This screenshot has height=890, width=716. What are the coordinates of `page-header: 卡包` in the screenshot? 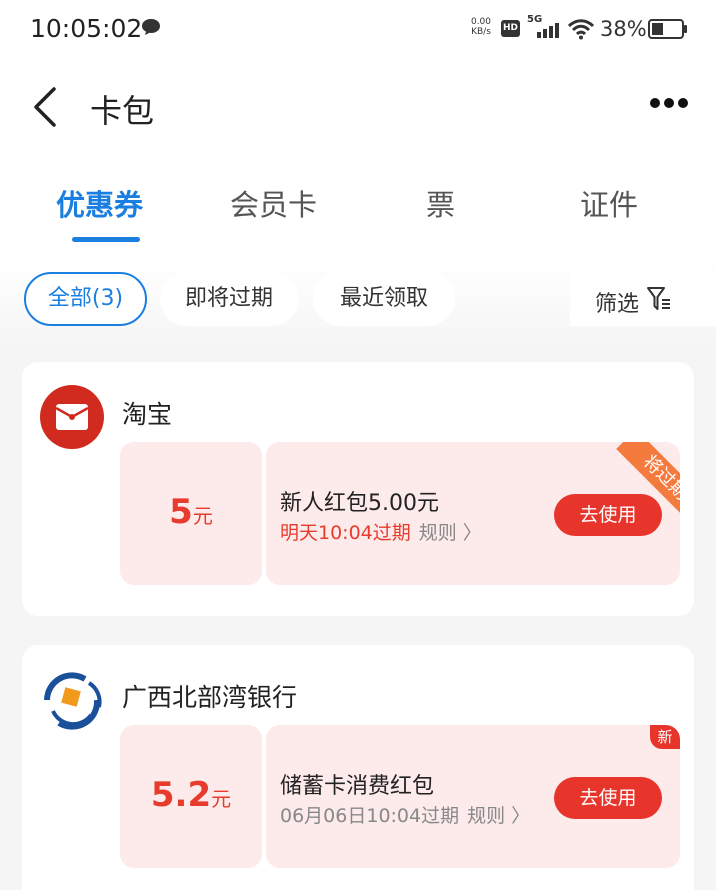 It's located at (358, 108).